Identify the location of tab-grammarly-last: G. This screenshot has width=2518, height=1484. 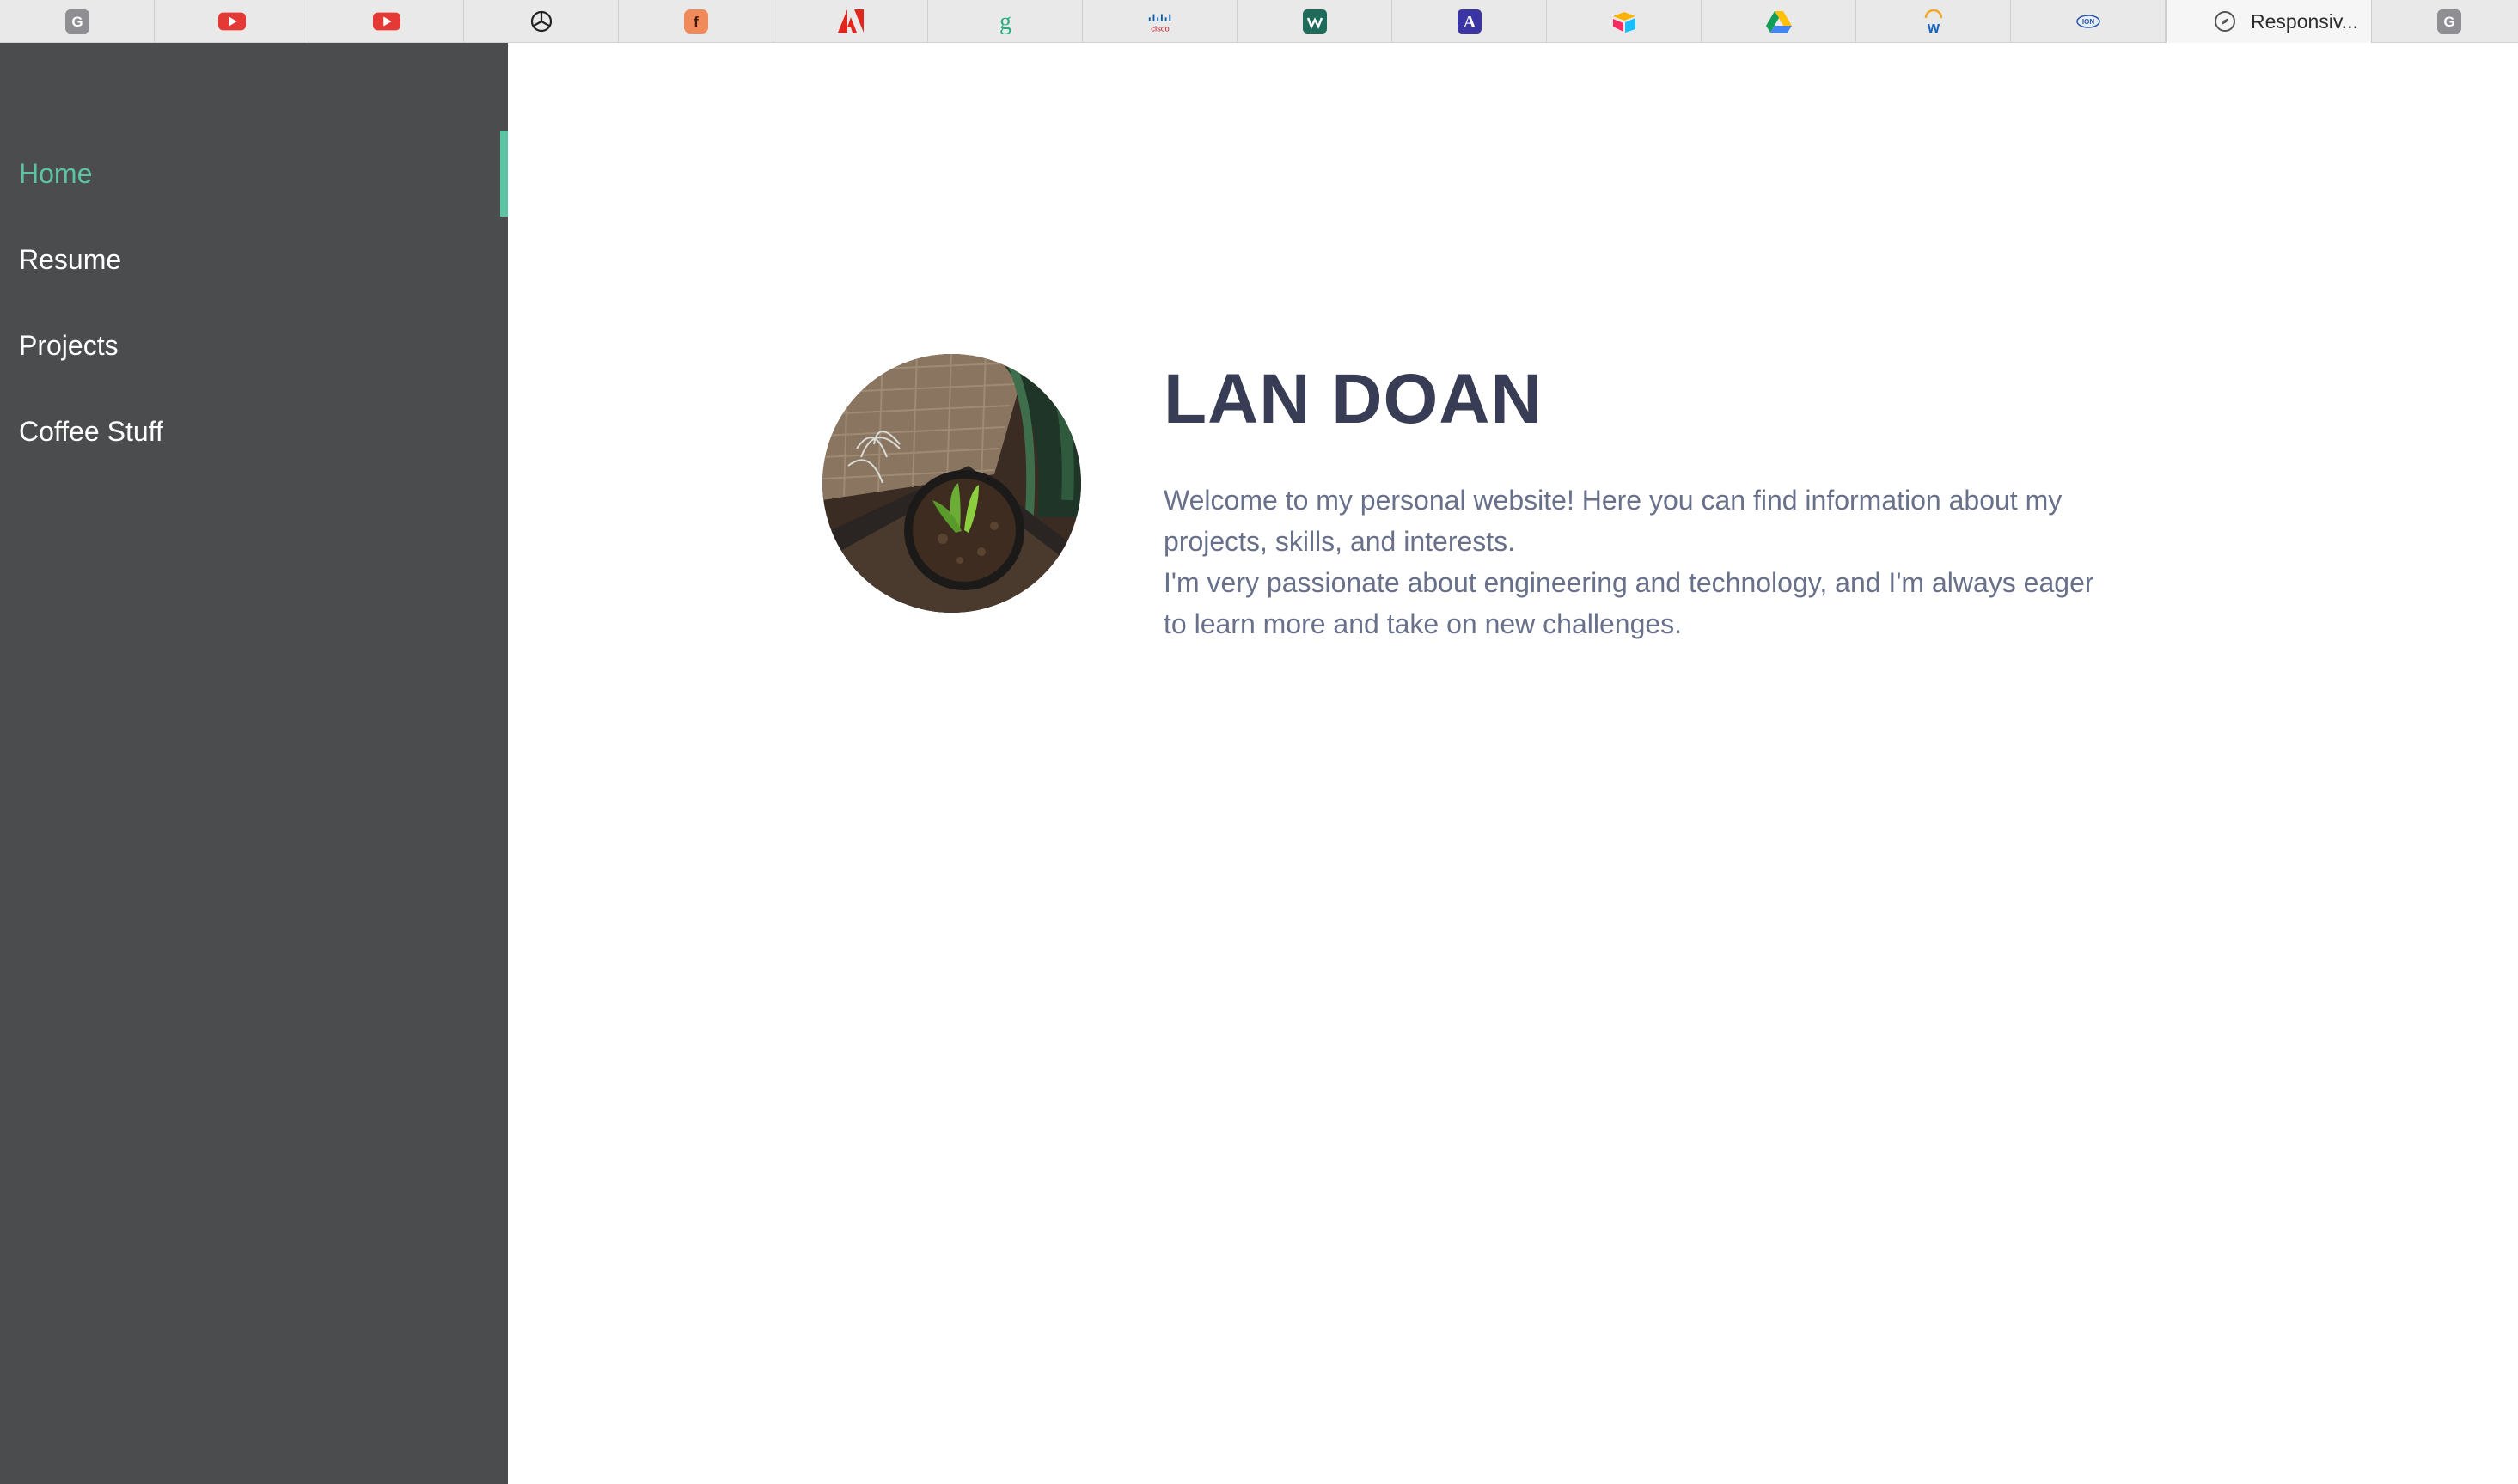
(2445, 22).